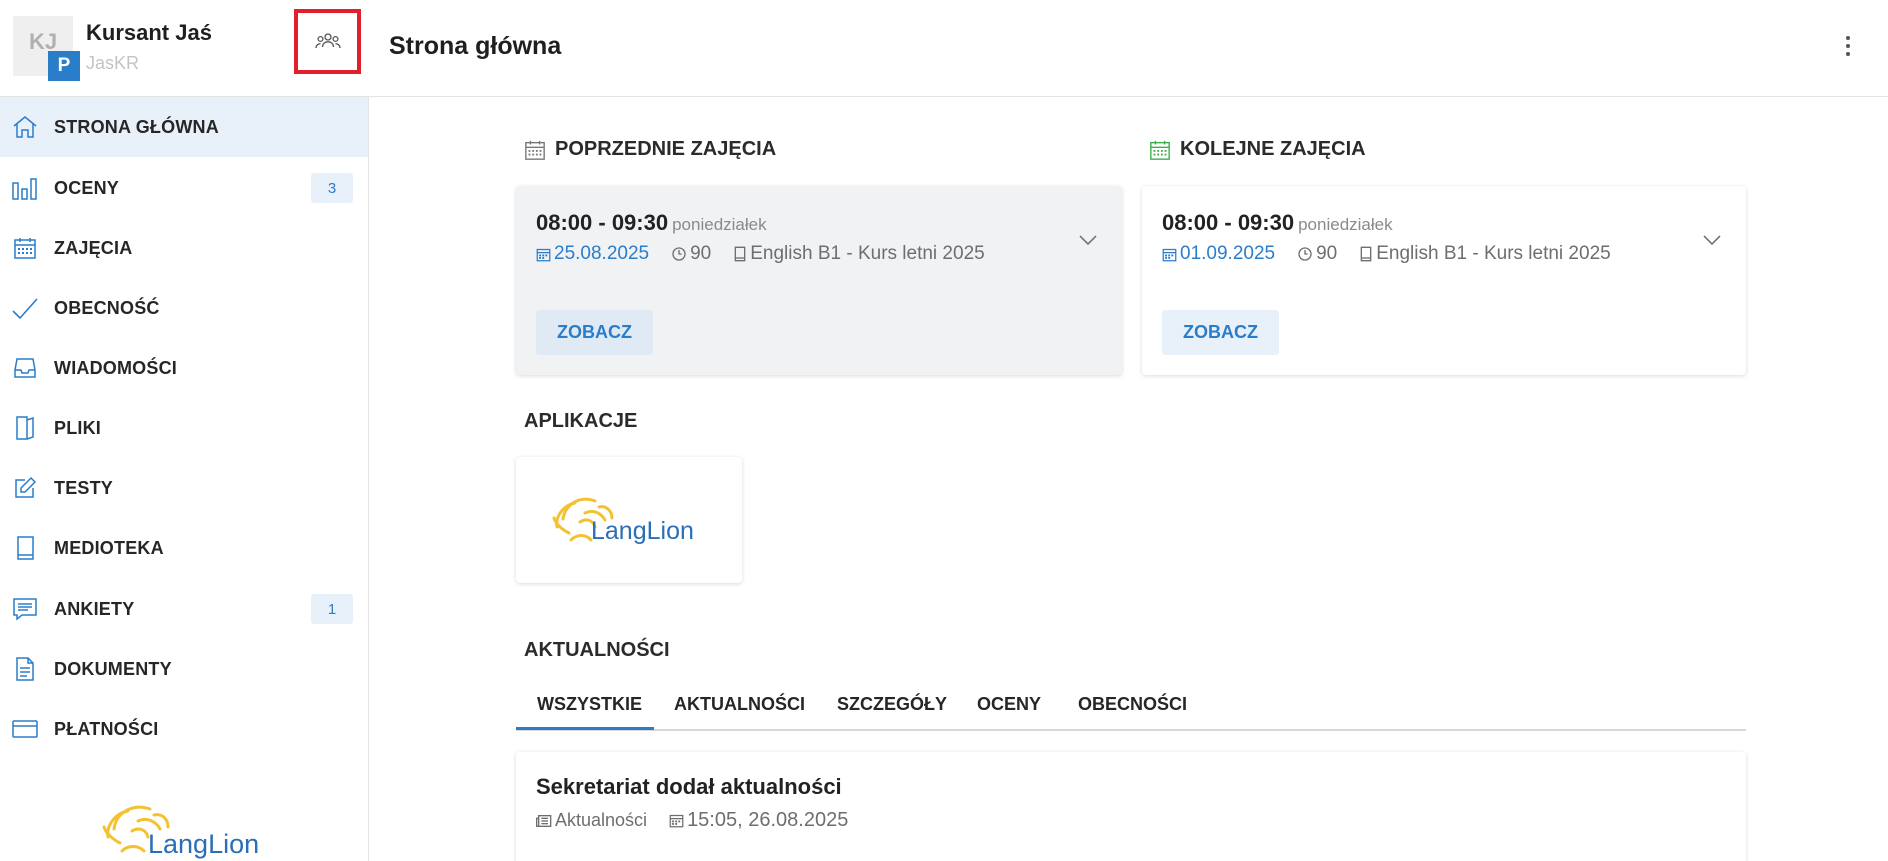 The height and width of the screenshot is (861, 1888). What do you see at coordinates (689, 786) in the screenshot?
I see `news-title: Sekretariat dodał aktualności` at bounding box center [689, 786].